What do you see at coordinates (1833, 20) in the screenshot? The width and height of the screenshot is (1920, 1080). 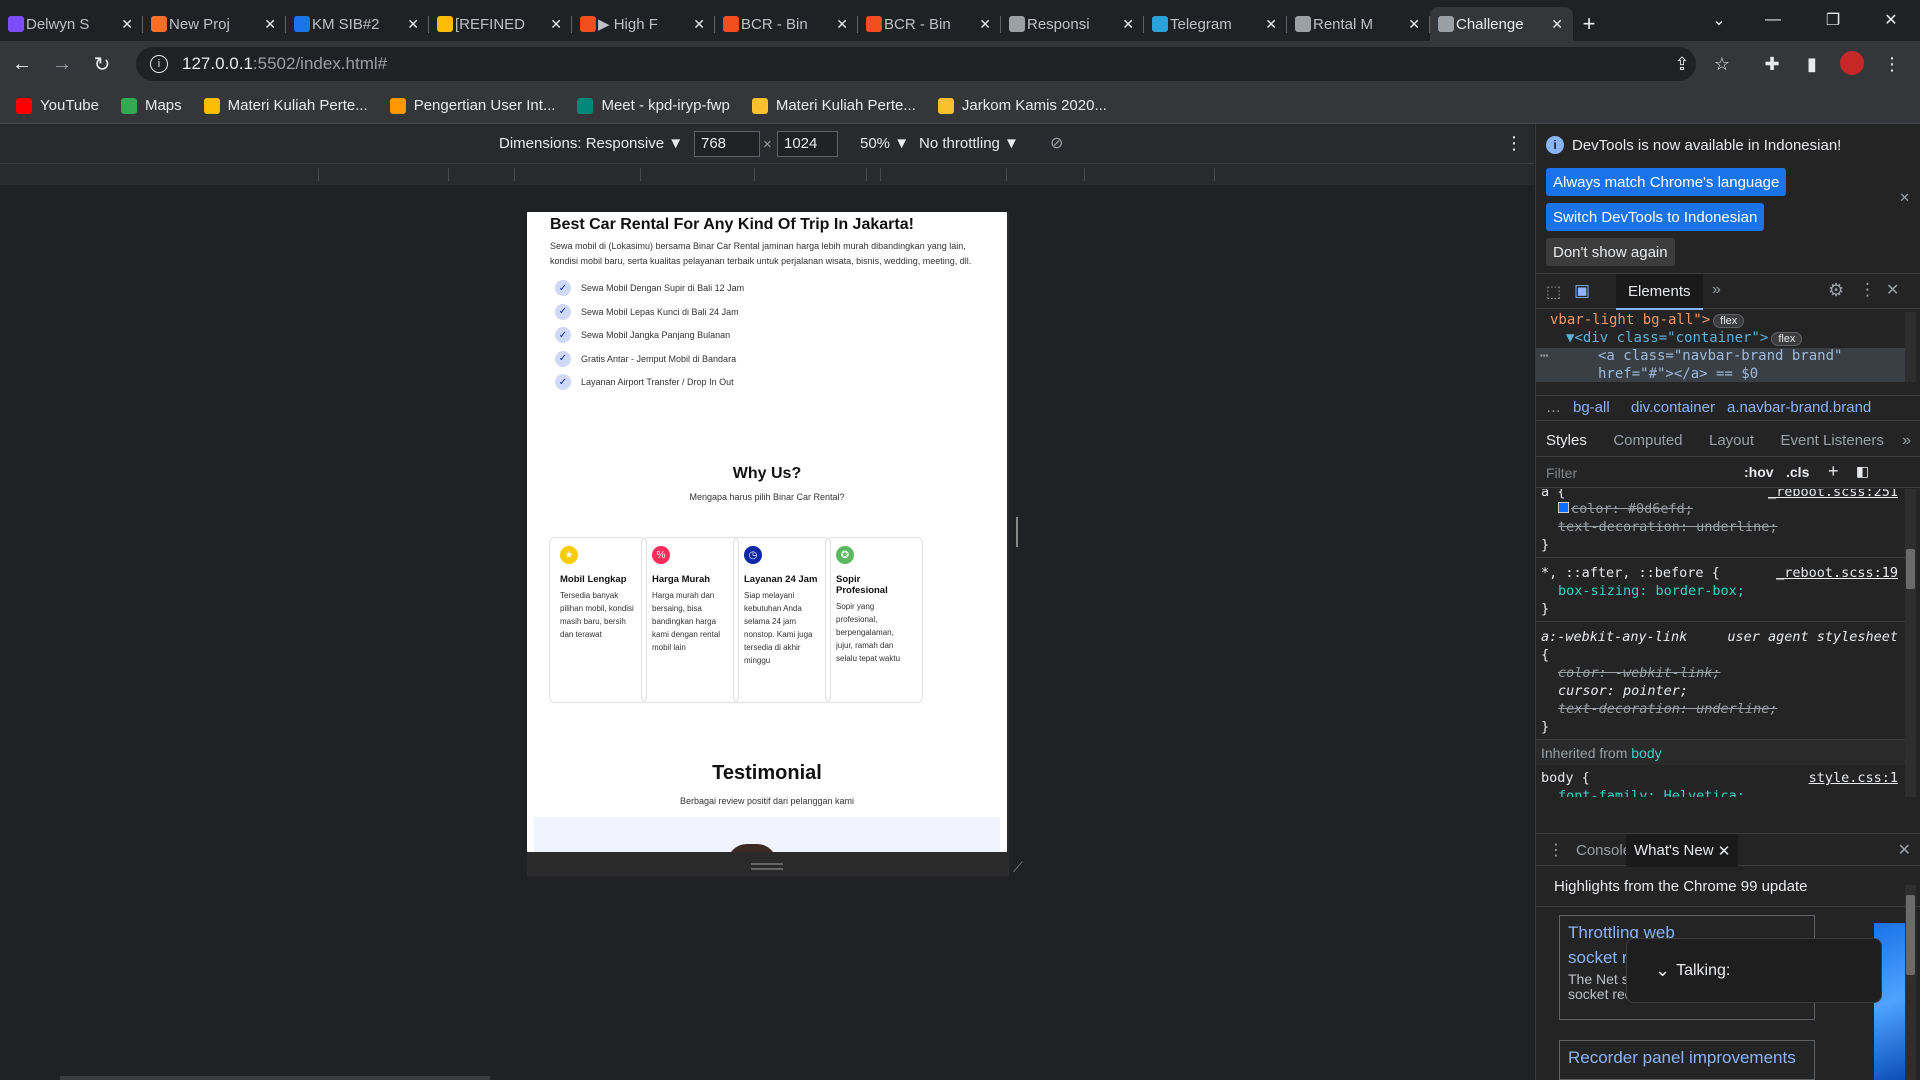 I see `restore-icon: ❐` at bounding box center [1833, 20].